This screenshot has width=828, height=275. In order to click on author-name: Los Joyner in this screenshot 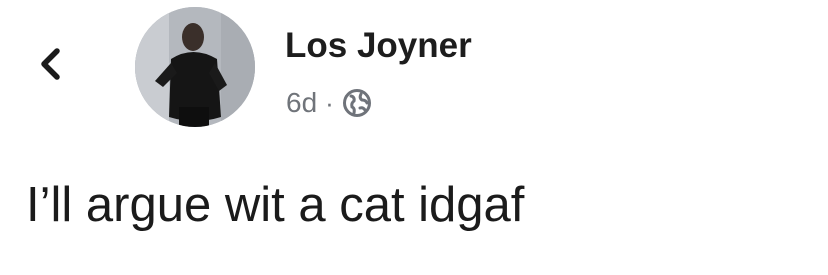, I will do `click(378, 46)`.